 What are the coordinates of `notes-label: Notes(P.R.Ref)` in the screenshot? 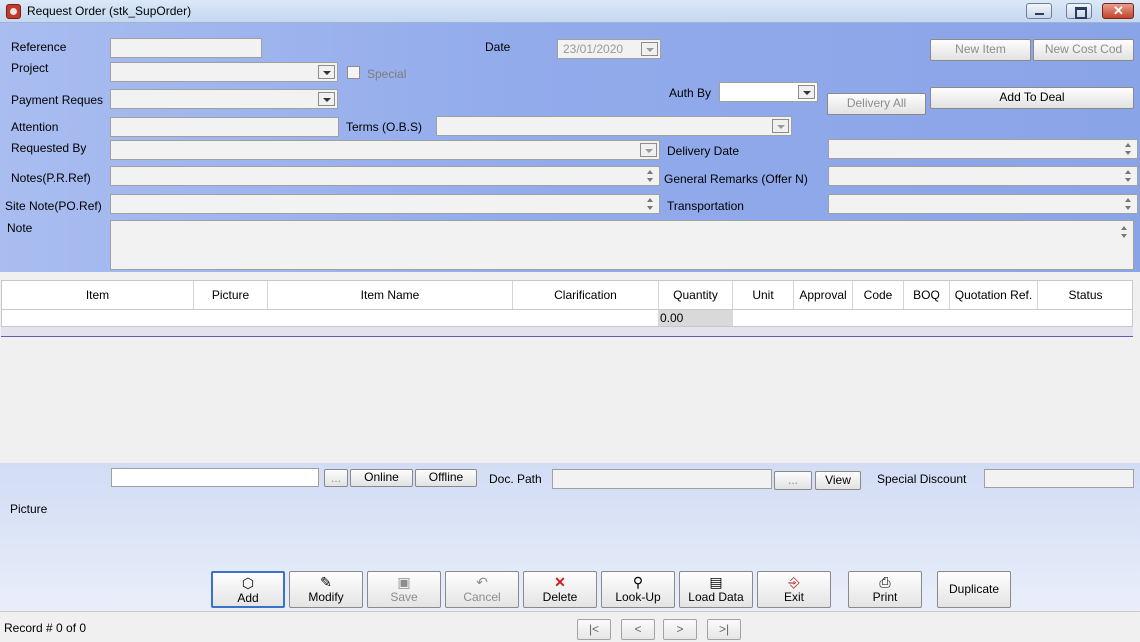 It's located at (51, 178).